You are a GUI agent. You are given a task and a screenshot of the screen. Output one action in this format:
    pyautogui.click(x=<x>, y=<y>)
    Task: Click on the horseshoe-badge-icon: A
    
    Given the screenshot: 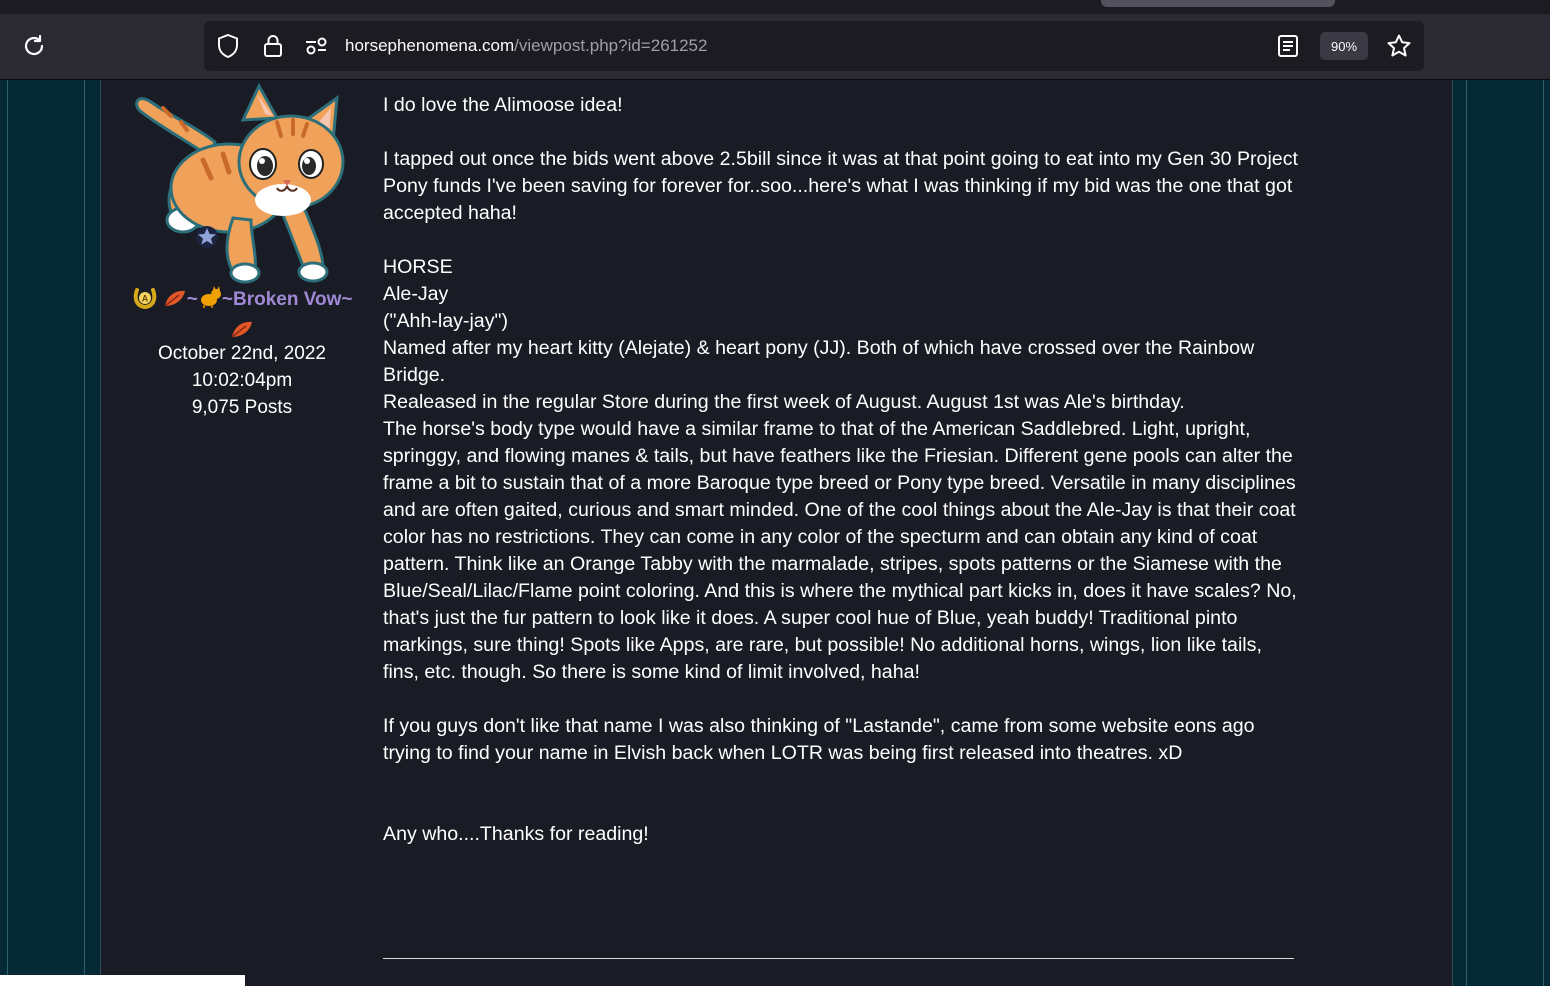 What is the action you would take?
    pyautogui.click(x=145, y=301)
    